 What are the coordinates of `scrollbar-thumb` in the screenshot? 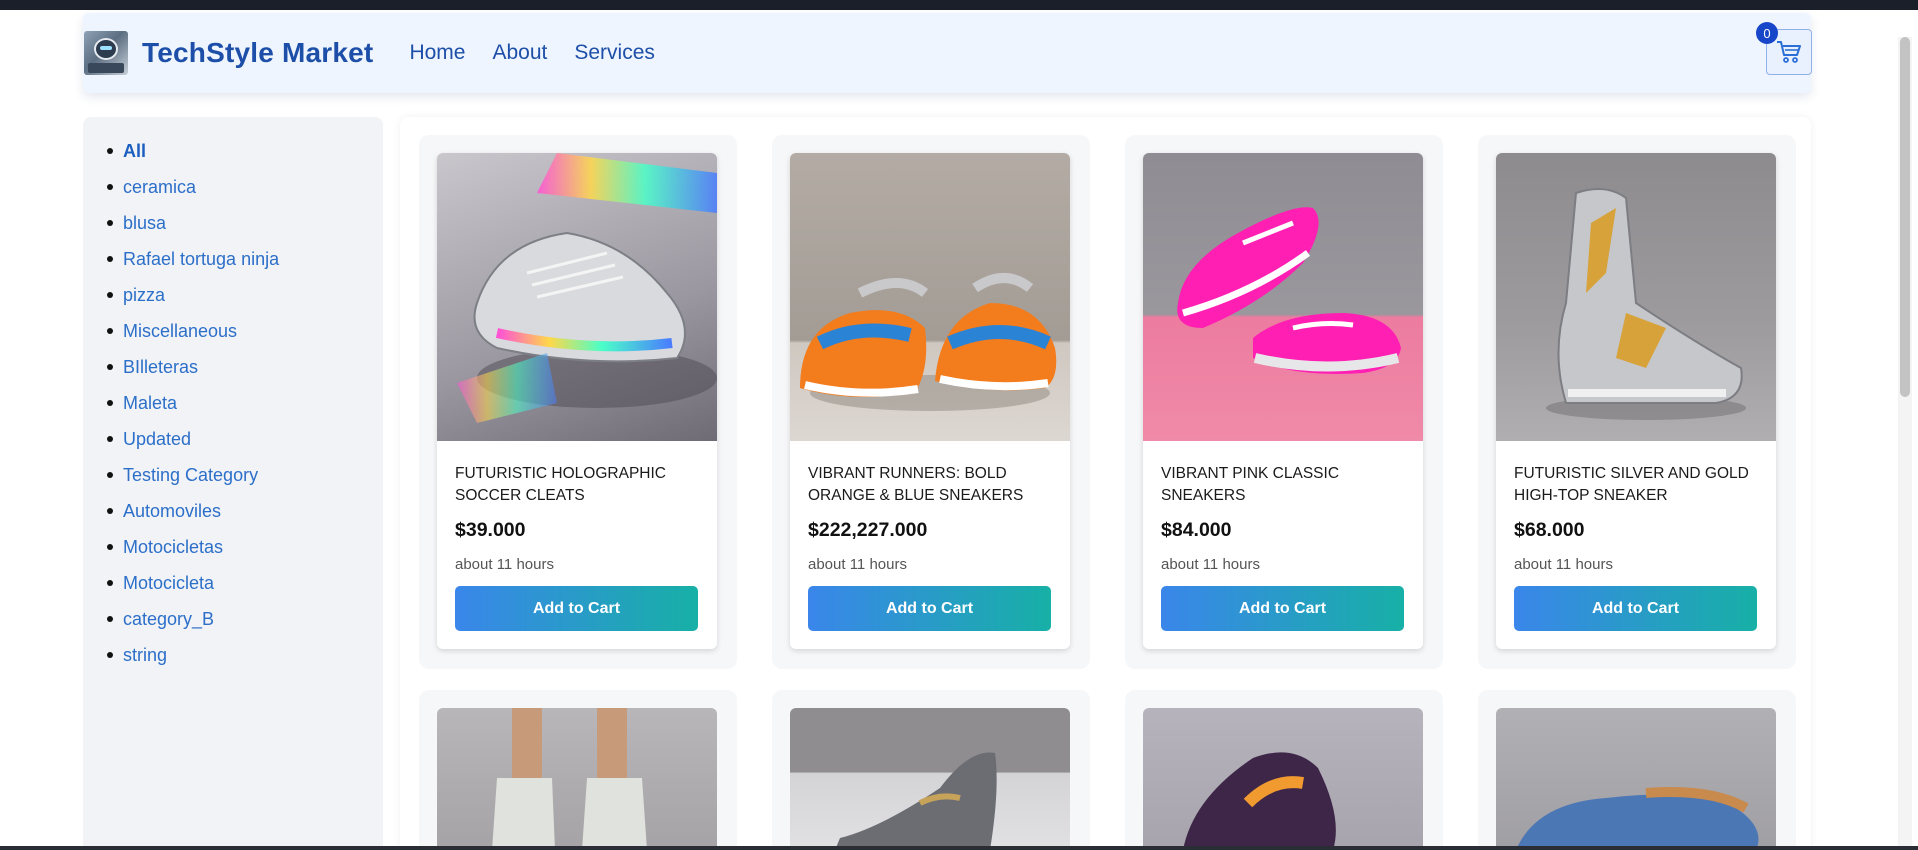 It's located at (1905, 217).